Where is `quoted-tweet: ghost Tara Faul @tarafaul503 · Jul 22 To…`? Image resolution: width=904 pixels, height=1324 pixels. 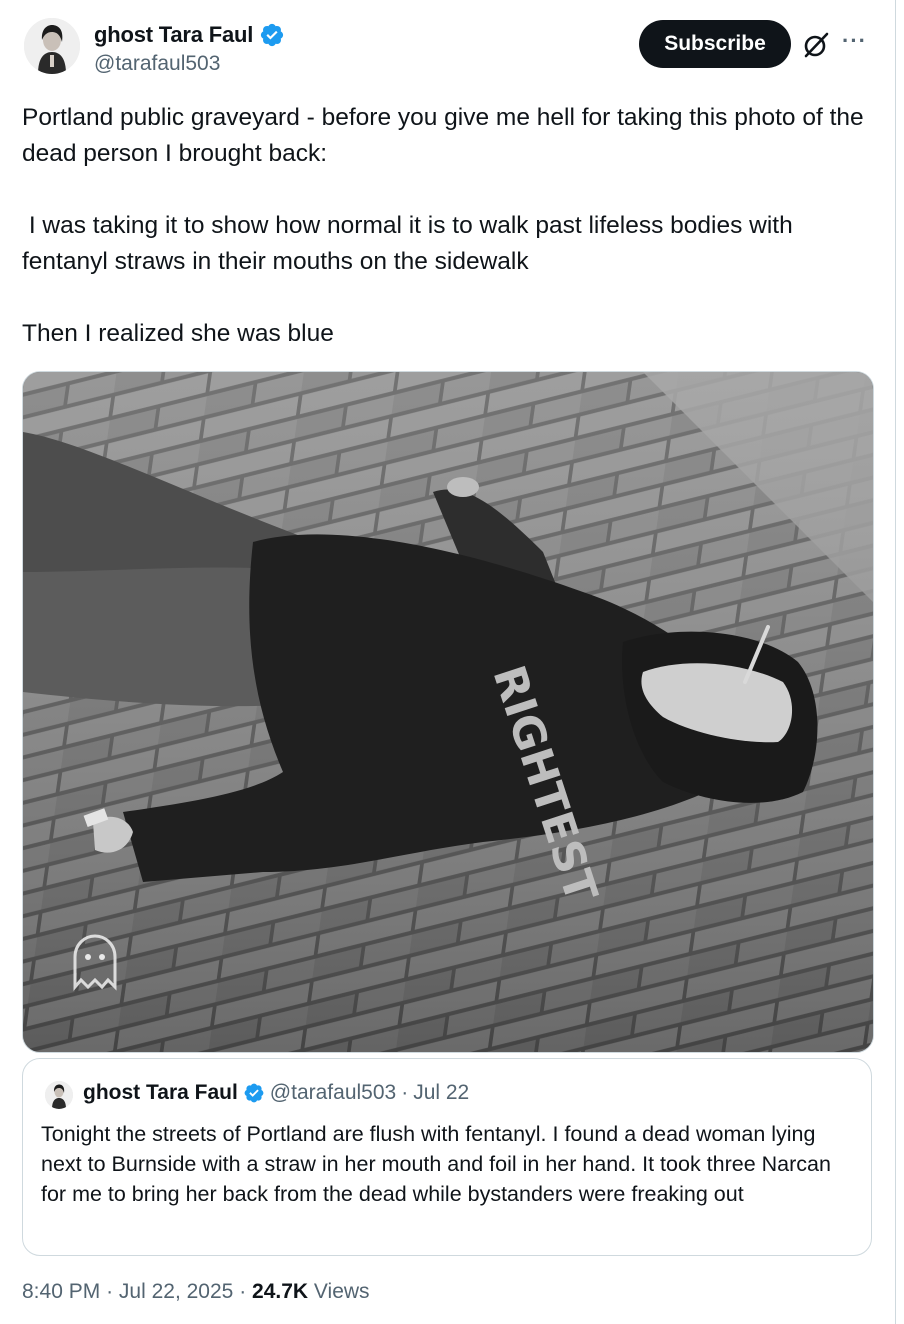 quoted-tweet: ghost Tara Faul @tarafaul503 · Jul 22 To… is located at coordinates (447, 1157).